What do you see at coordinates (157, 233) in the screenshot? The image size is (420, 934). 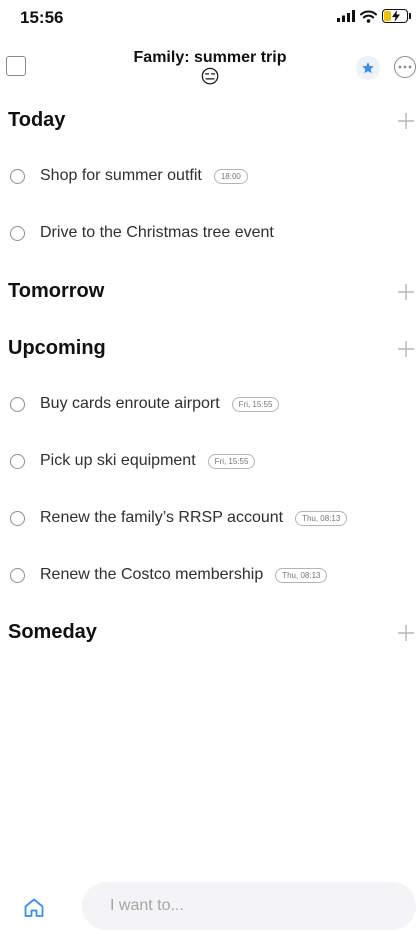 I see `task-label: Drive to the Christmas tree event` at bounding box center [157, 233].